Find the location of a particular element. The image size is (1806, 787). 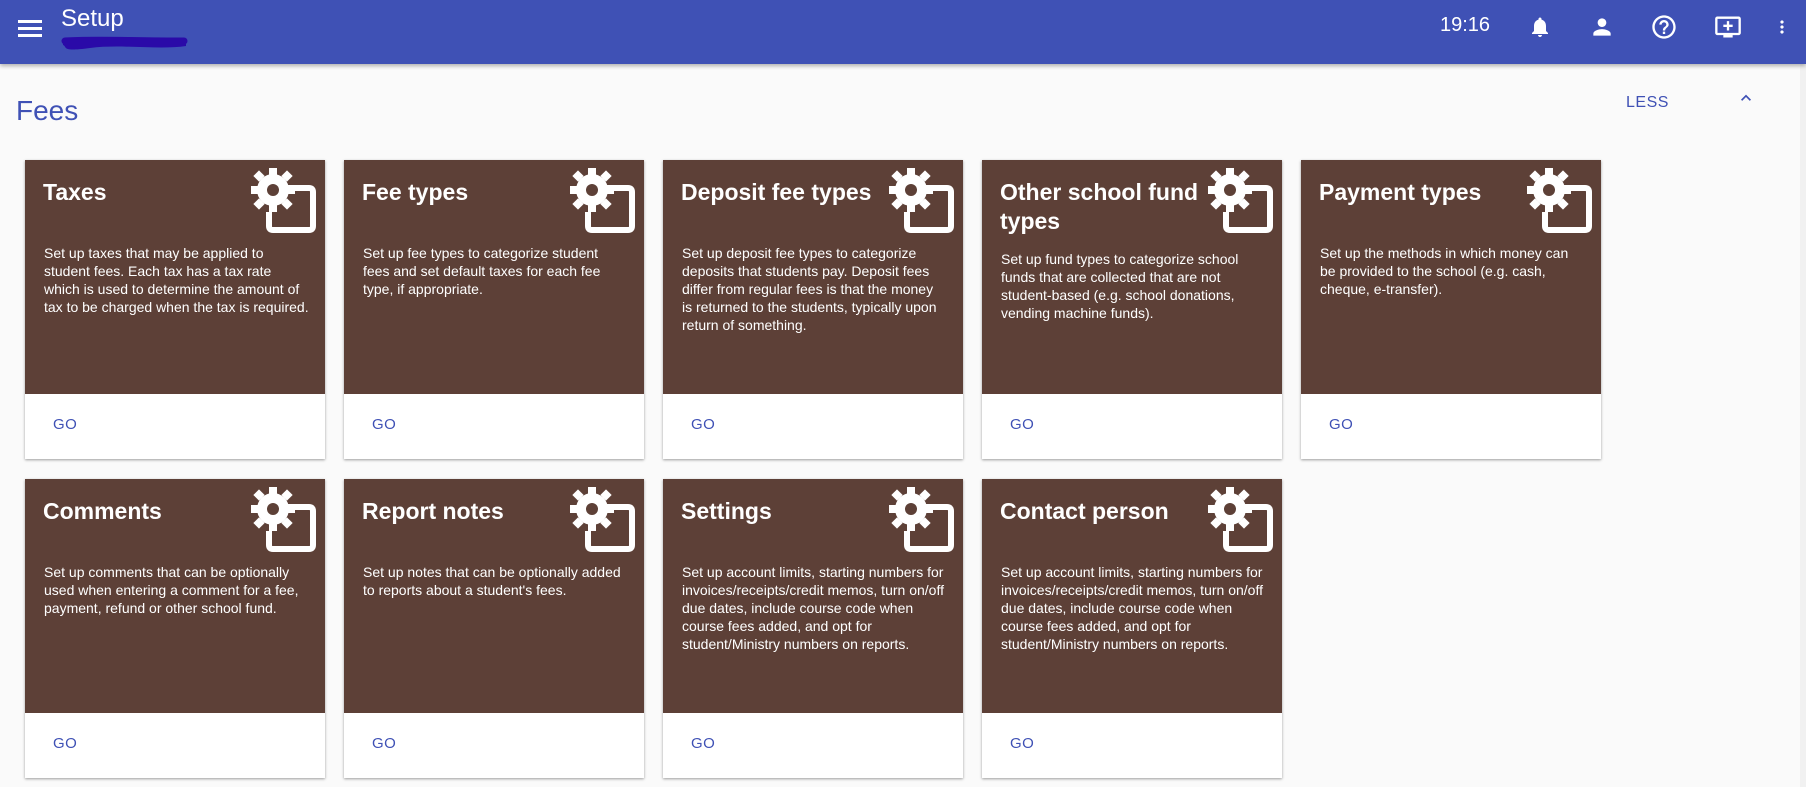

menu-icon is located at coordinates (30, 30).